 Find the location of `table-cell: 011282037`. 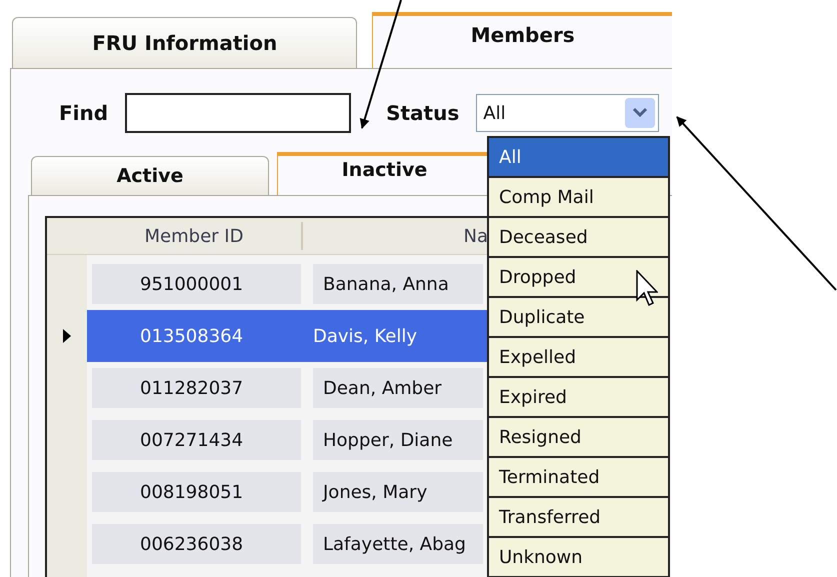

table-cell: 011282037 is located at coordinates (196, 388).